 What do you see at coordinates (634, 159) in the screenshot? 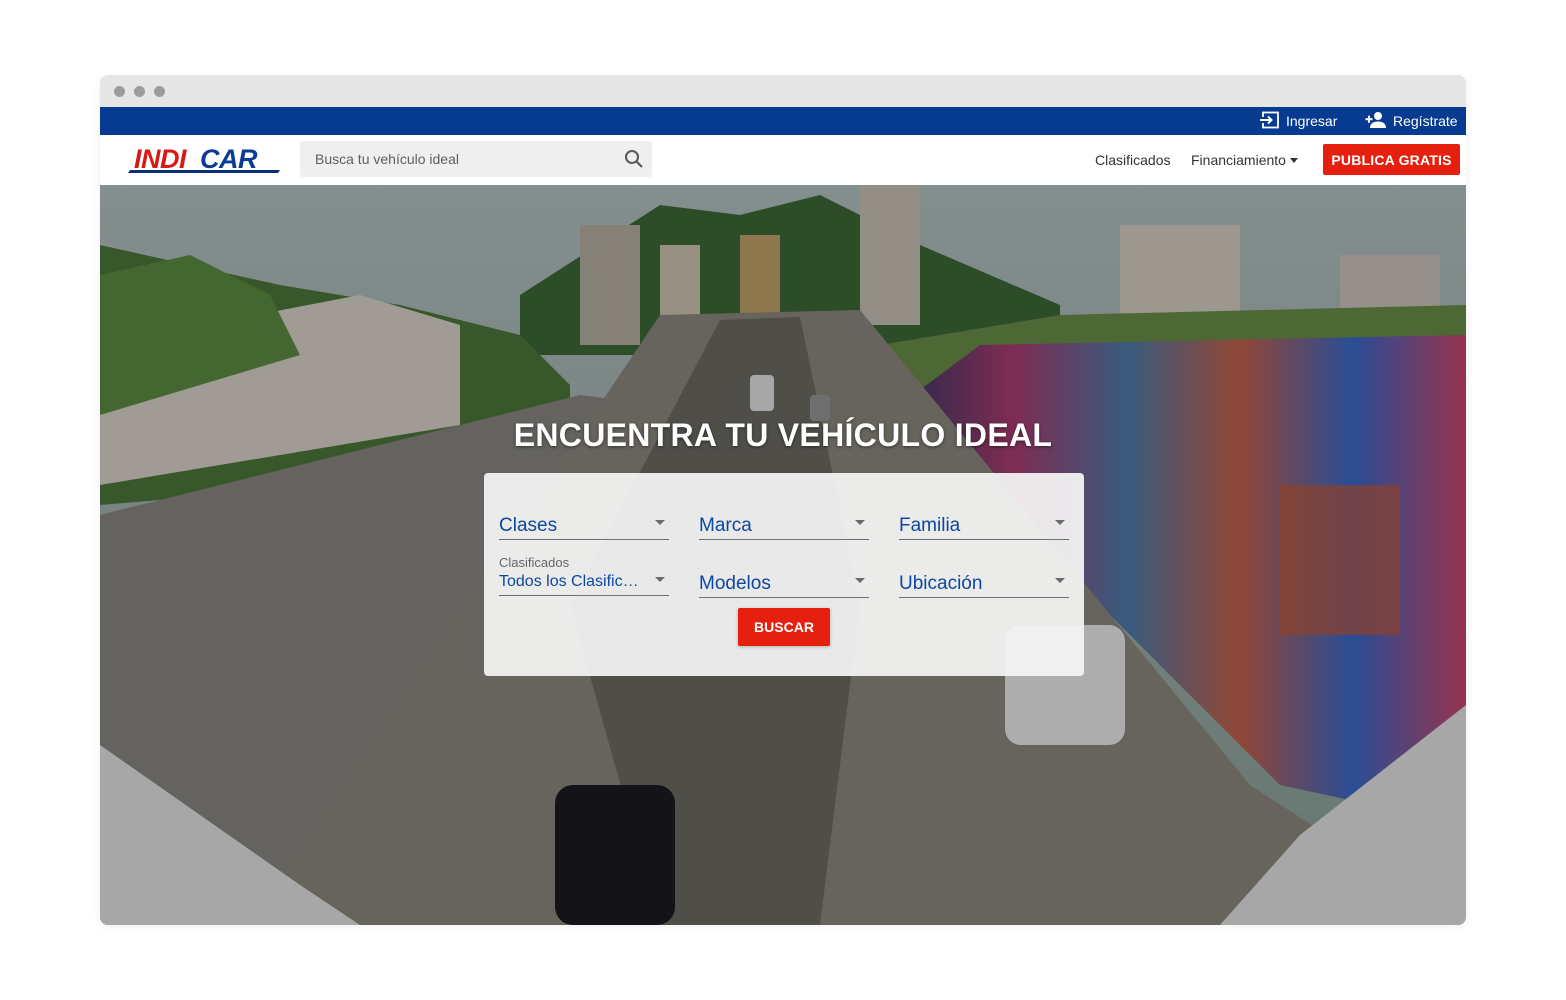
I see `search-icon` at bounding box center [634, 159].